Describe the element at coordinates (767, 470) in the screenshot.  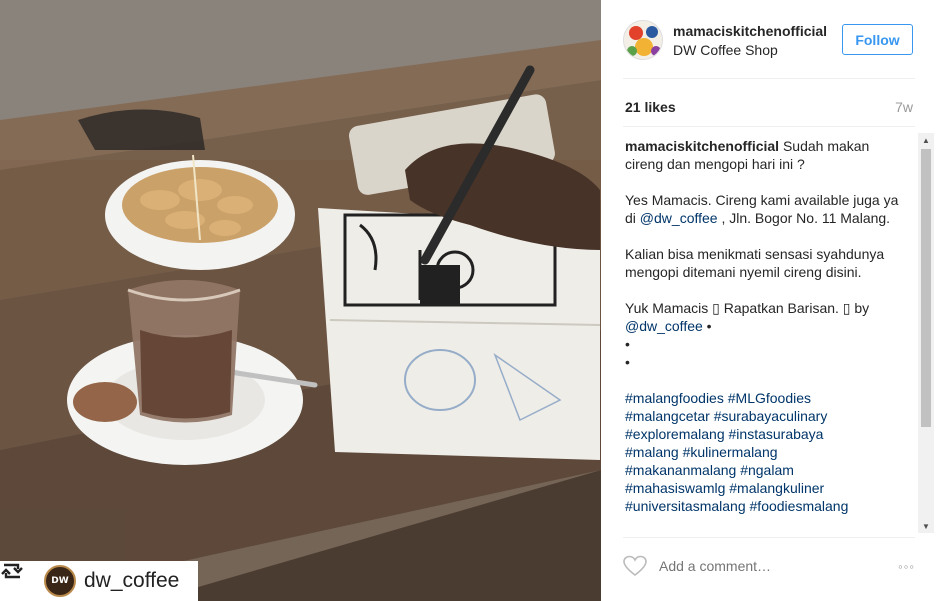
I see `hashtag-link: #ngalam` at that location.